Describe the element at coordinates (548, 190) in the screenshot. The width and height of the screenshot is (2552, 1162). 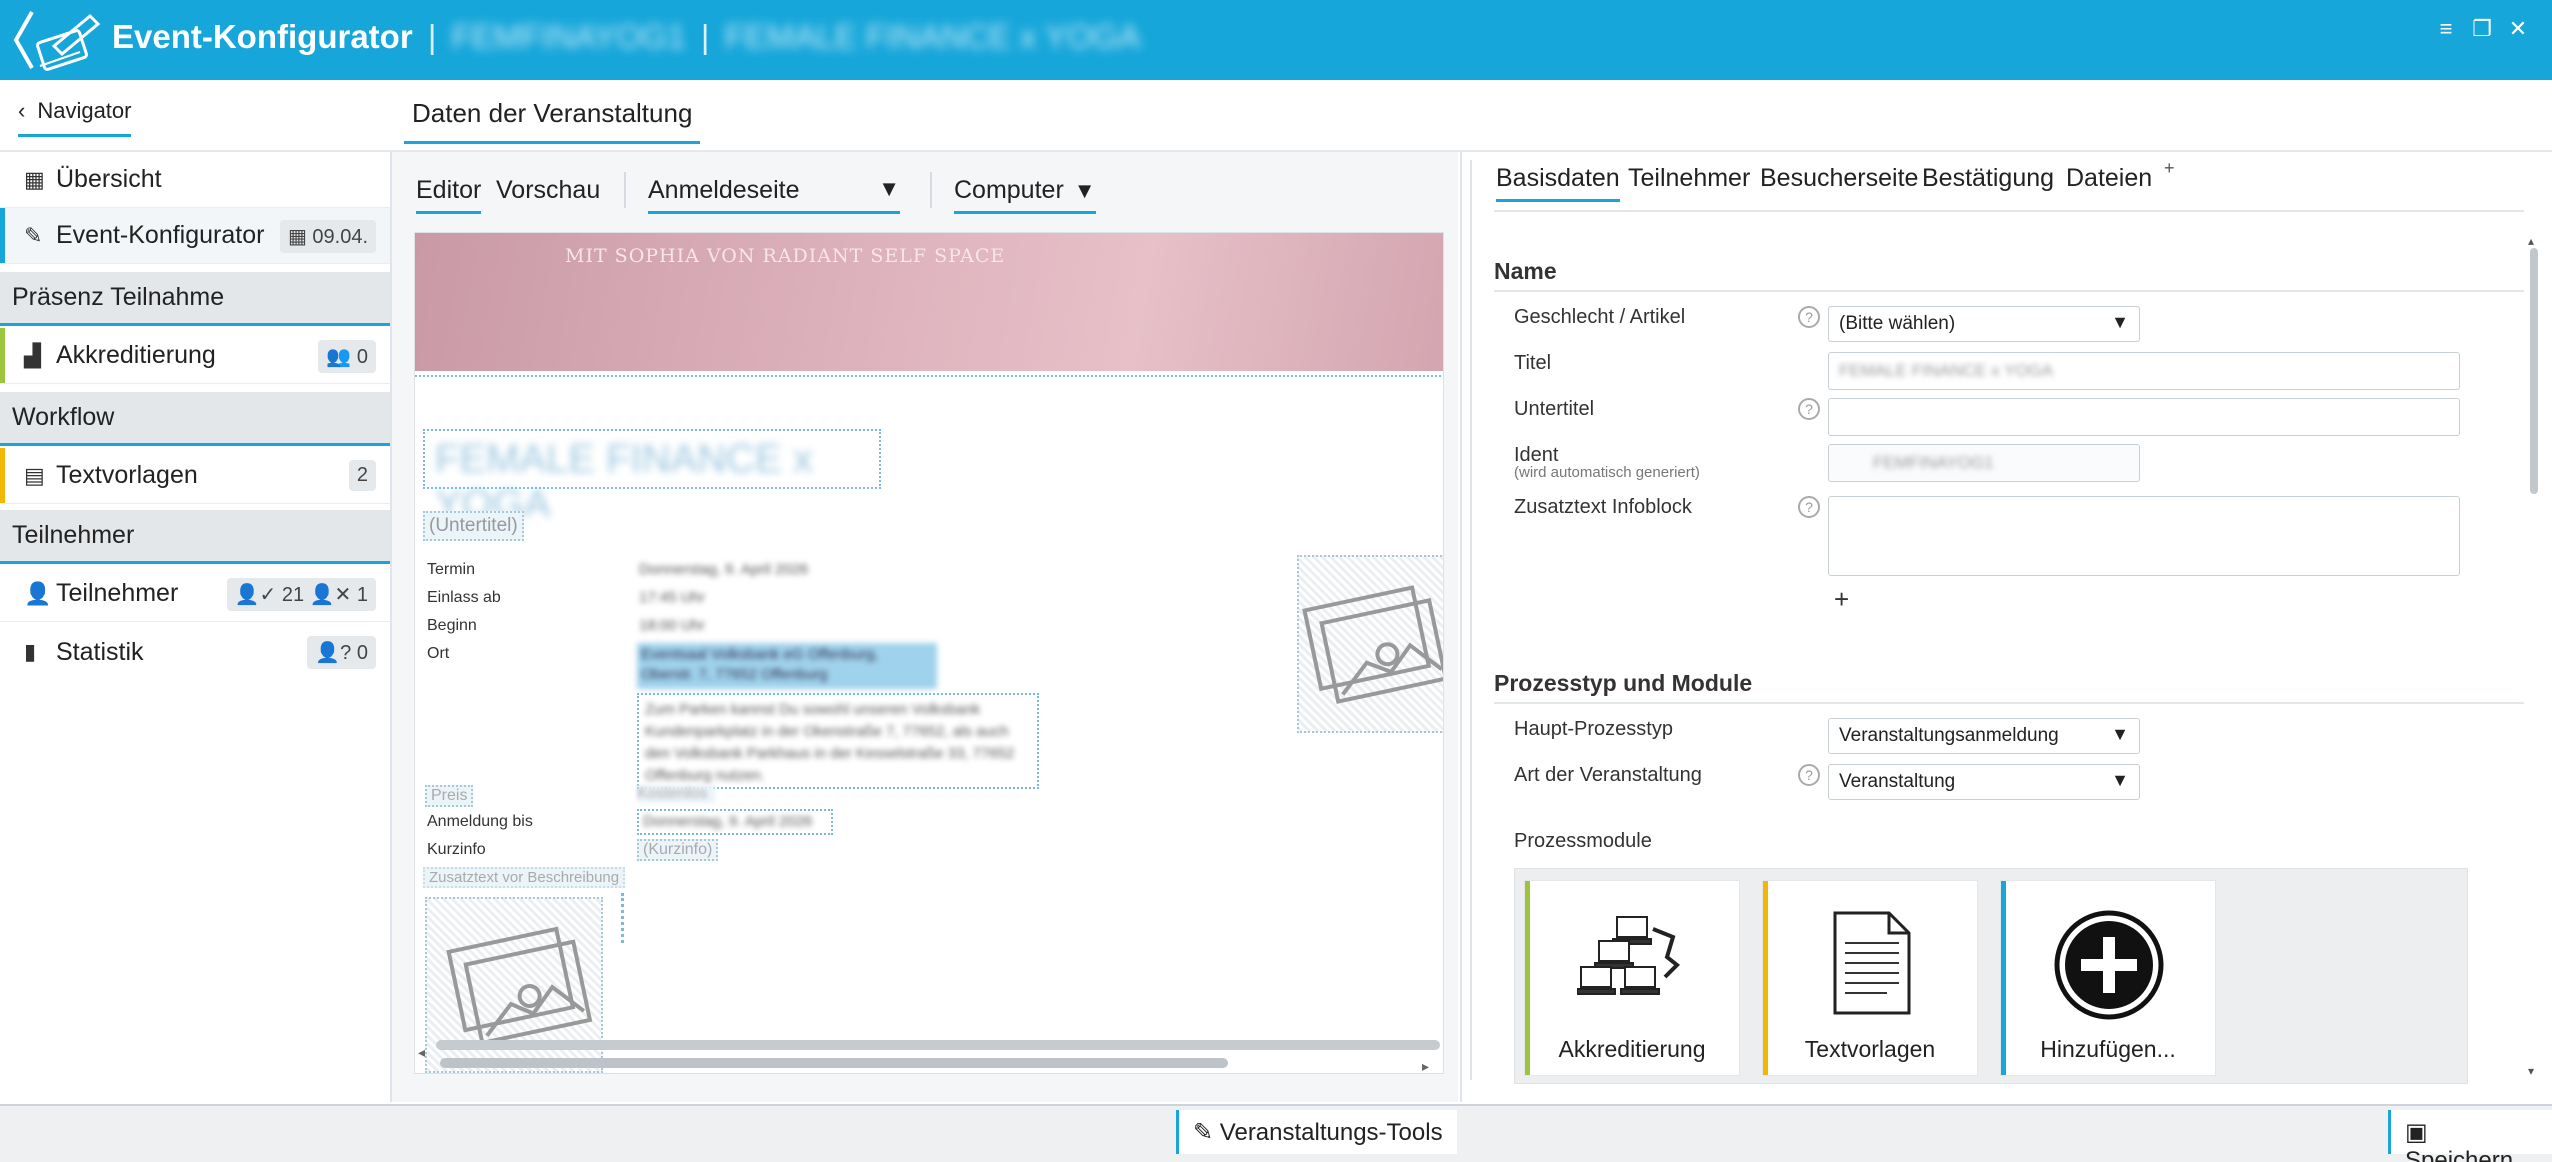
I see `tab-preview: Vorschau` at that location.